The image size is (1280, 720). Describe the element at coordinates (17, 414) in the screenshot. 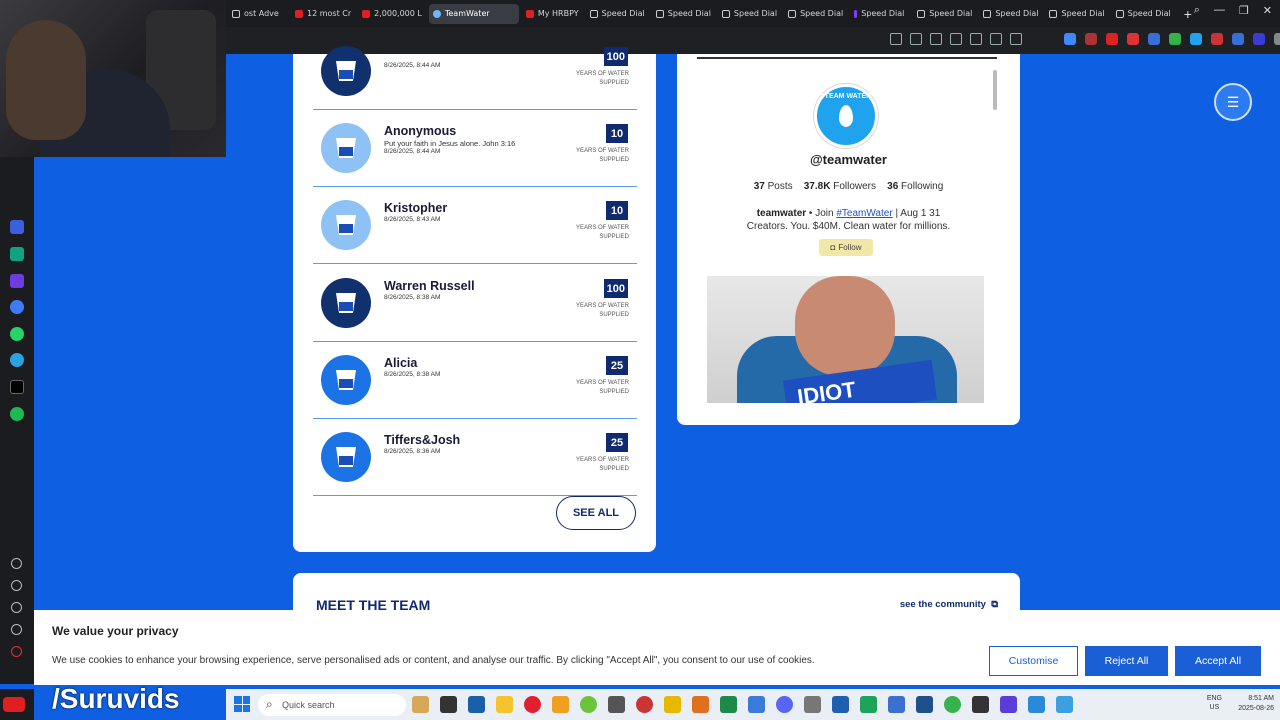

I see `spotify-icon` at that location.